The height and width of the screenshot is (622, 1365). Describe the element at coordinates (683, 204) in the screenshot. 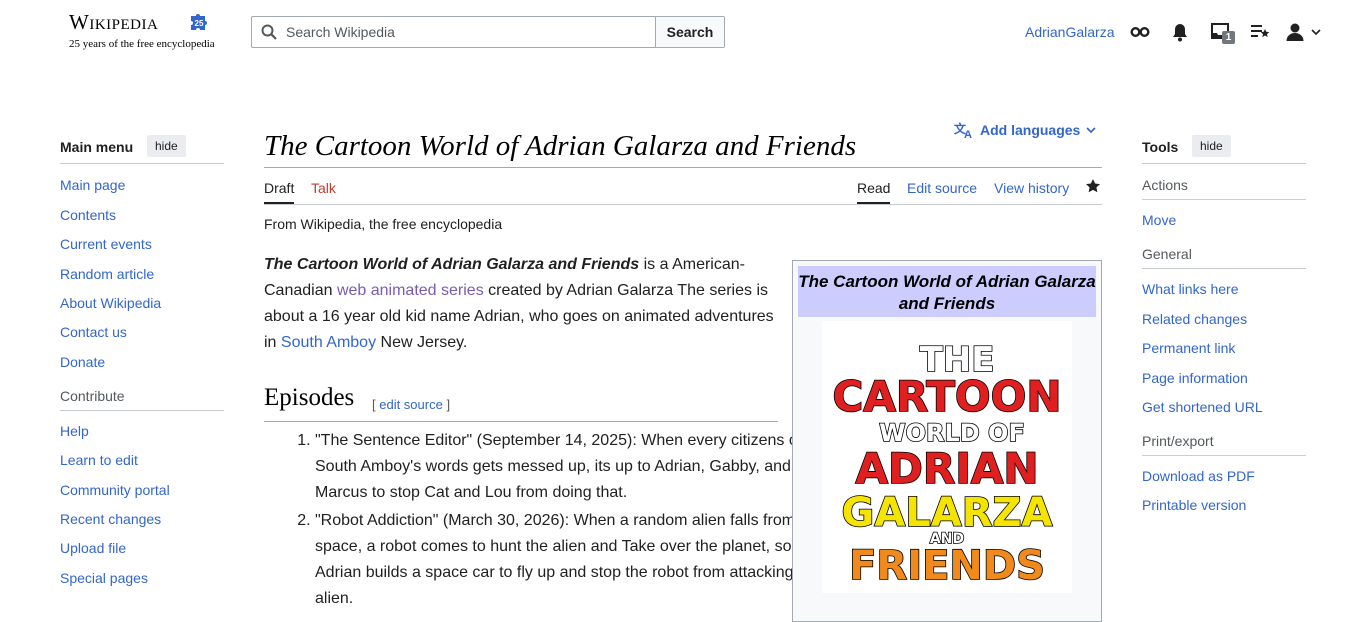

I see `tabs-divider` at that location.